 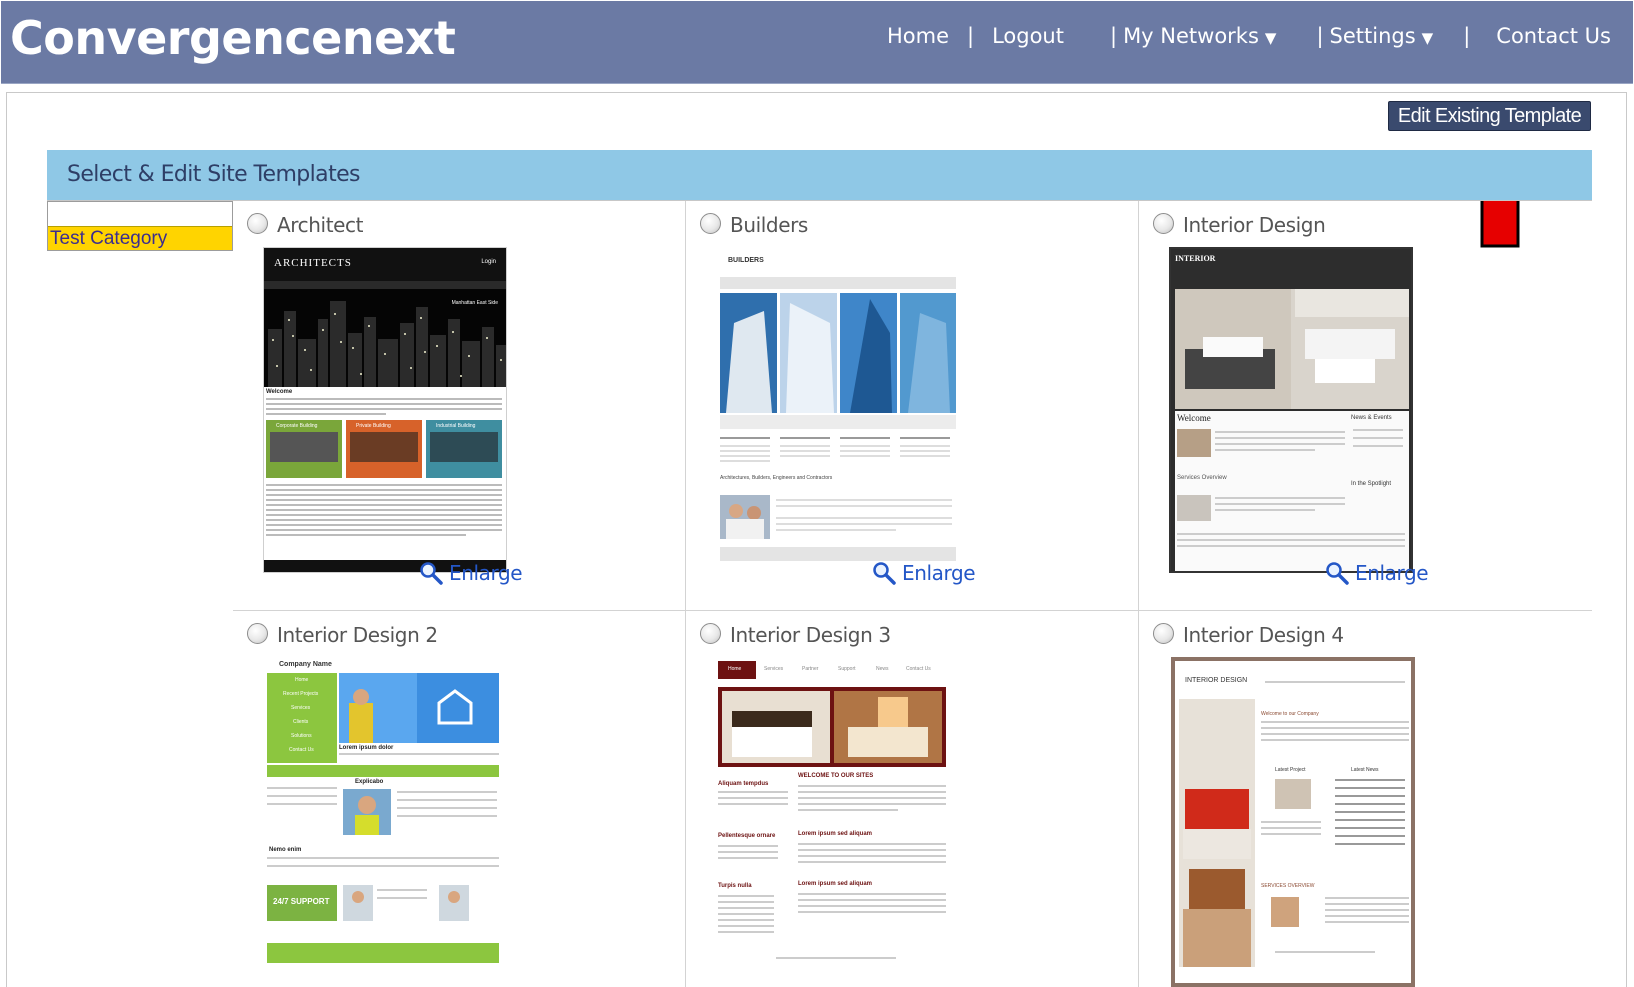 I want to click on thumb-latest-project: Latest Project, so click(x=1290, y=770).